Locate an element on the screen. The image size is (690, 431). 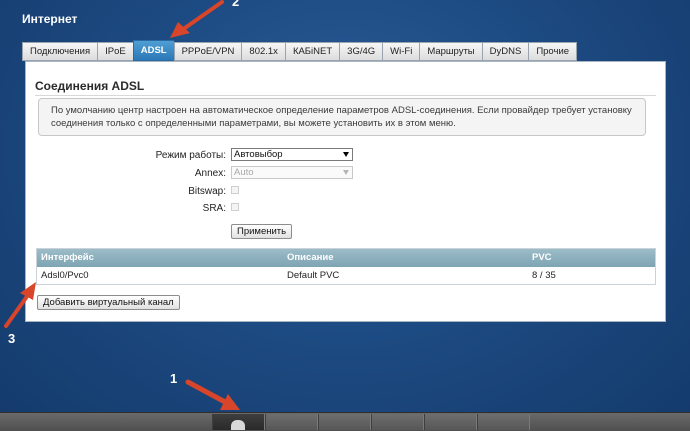
annotation-number-2: 2 is located at coordinates (236, 4).